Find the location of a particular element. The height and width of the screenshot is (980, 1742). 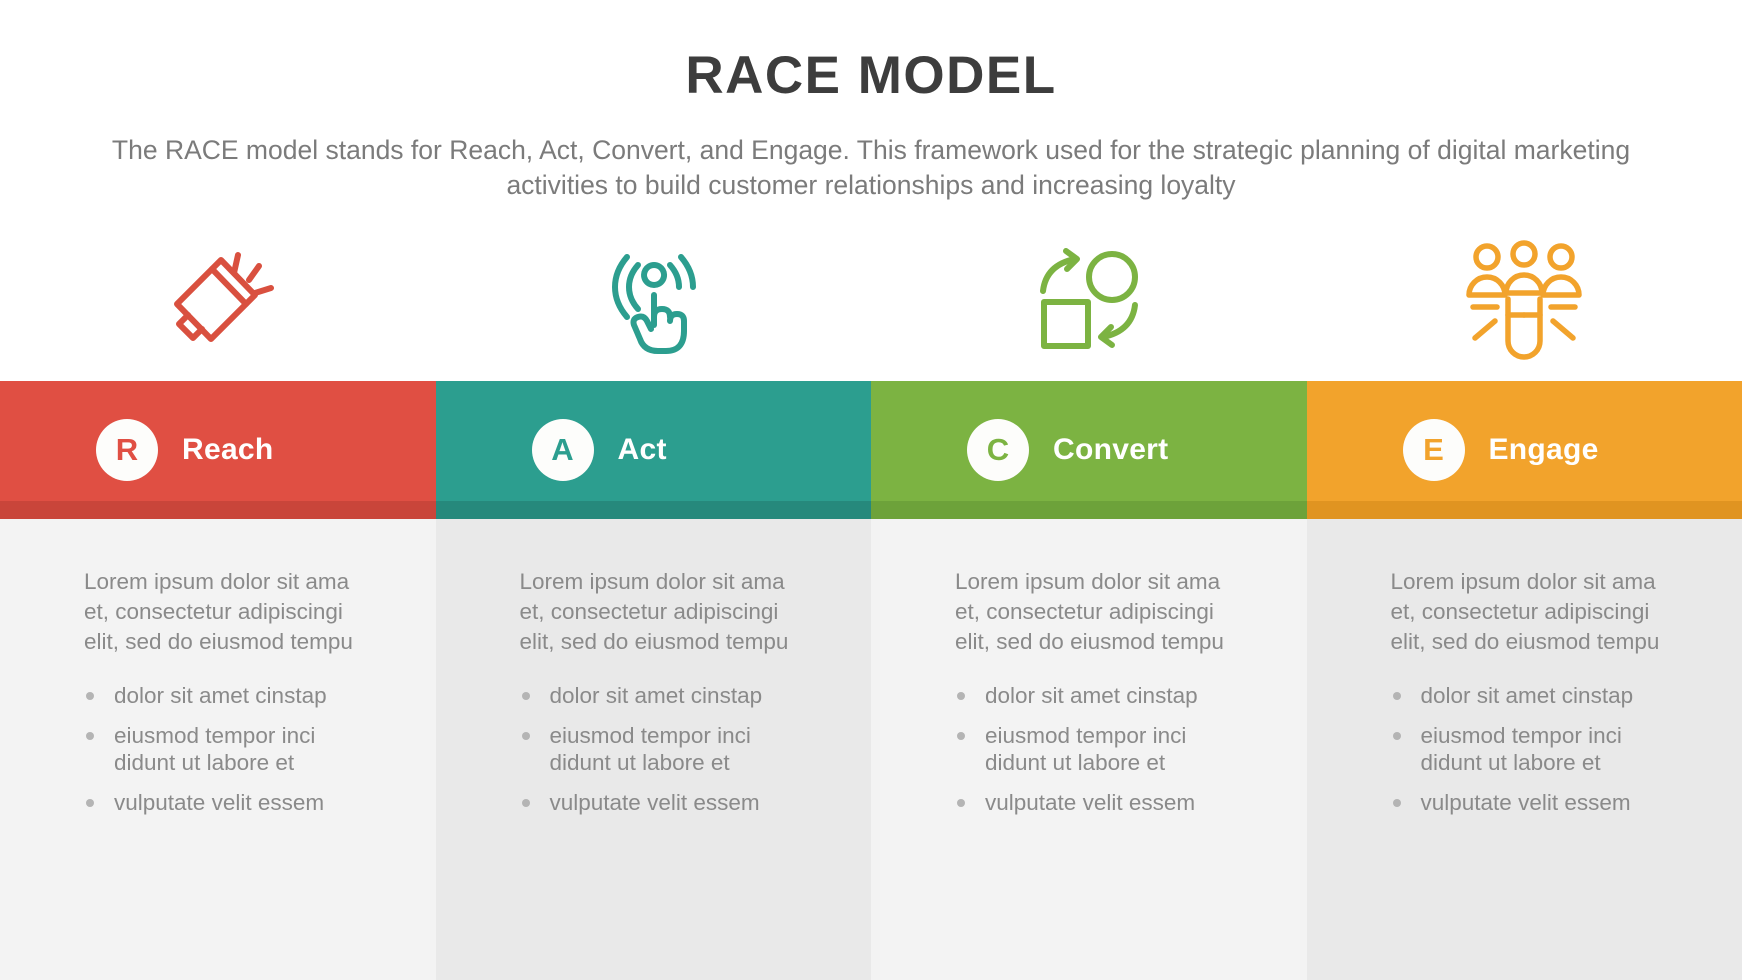

icon-cell-reach is located at coordinates (218, 300).